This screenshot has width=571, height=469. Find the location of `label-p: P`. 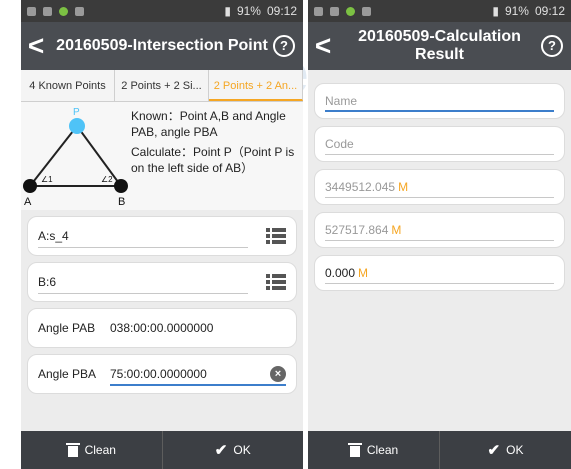

label-p: P is located at coordinates (76, 112).